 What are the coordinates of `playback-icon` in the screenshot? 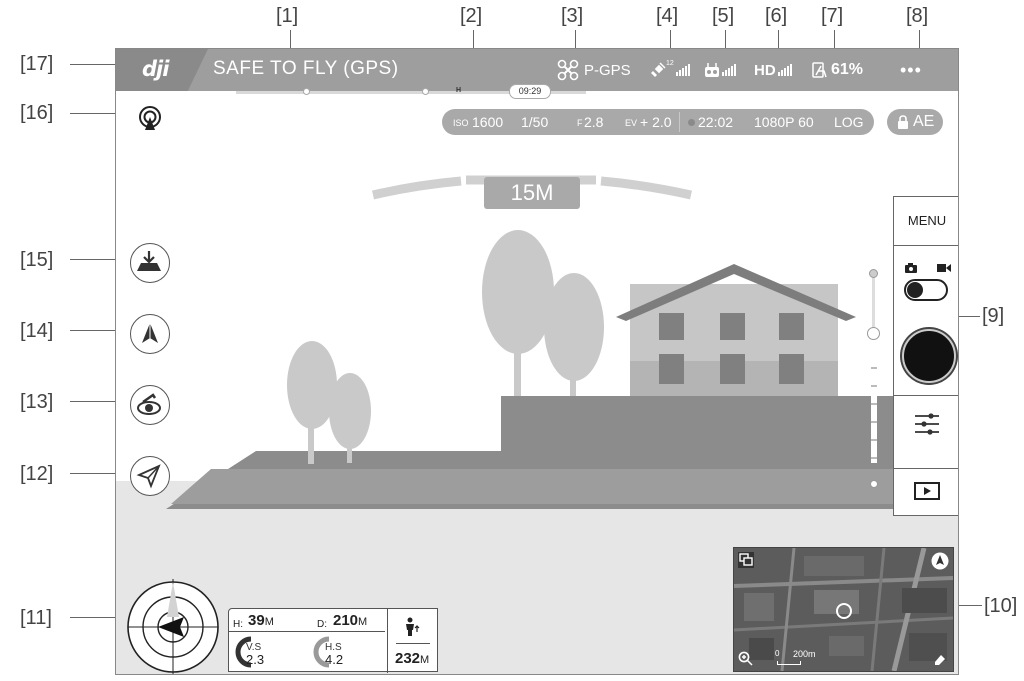 It's located at (927, 491).